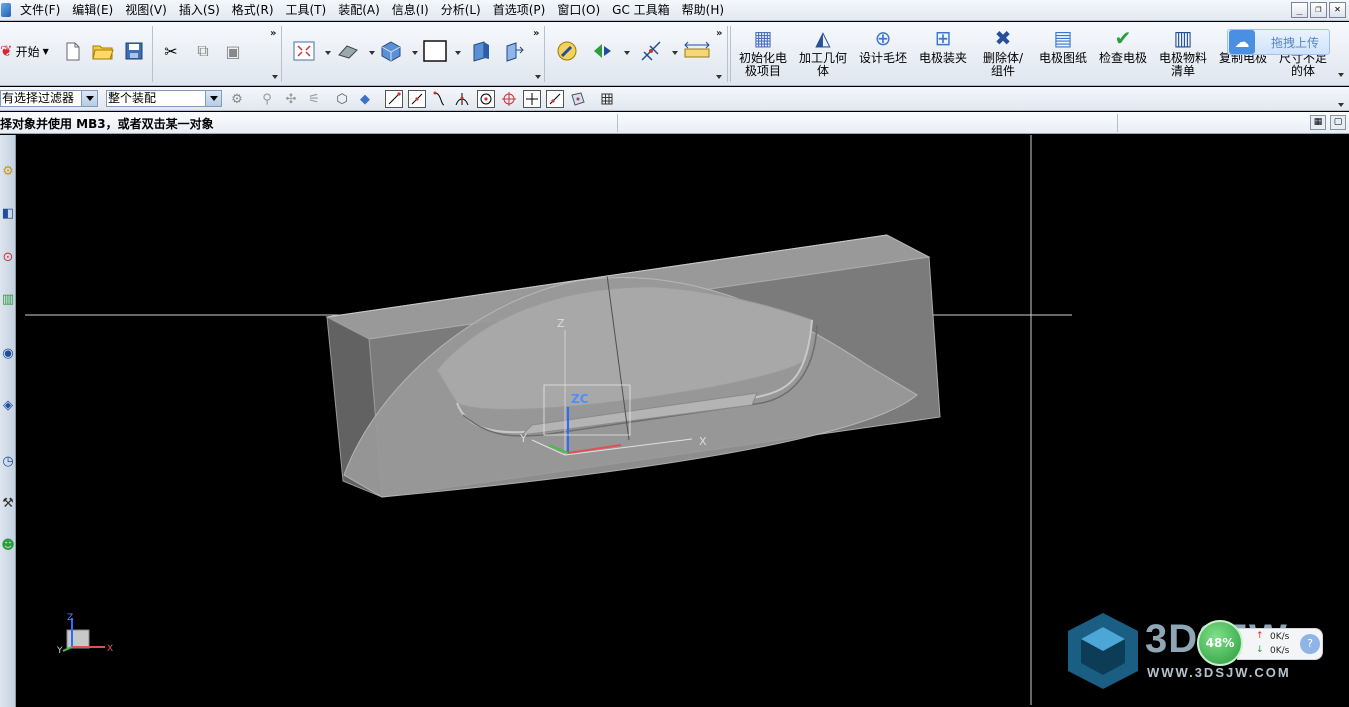 The width and height of the screenshot is (1349, 707). What do you see at coordinates (8, 257) in the screenshot?
I see `part-navigator-icon: ⊙` at bounding box center [8, 257].